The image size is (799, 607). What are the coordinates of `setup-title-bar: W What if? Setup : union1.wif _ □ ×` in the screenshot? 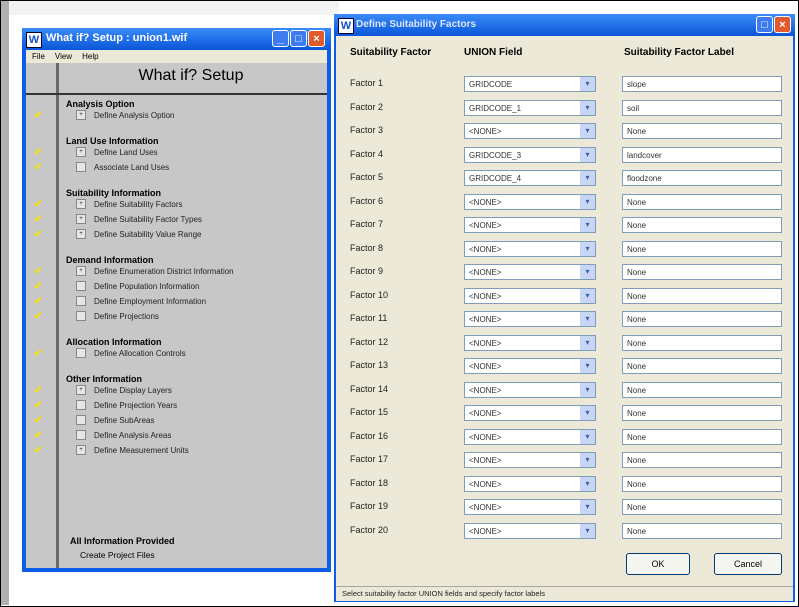 It's located at (176, 39).